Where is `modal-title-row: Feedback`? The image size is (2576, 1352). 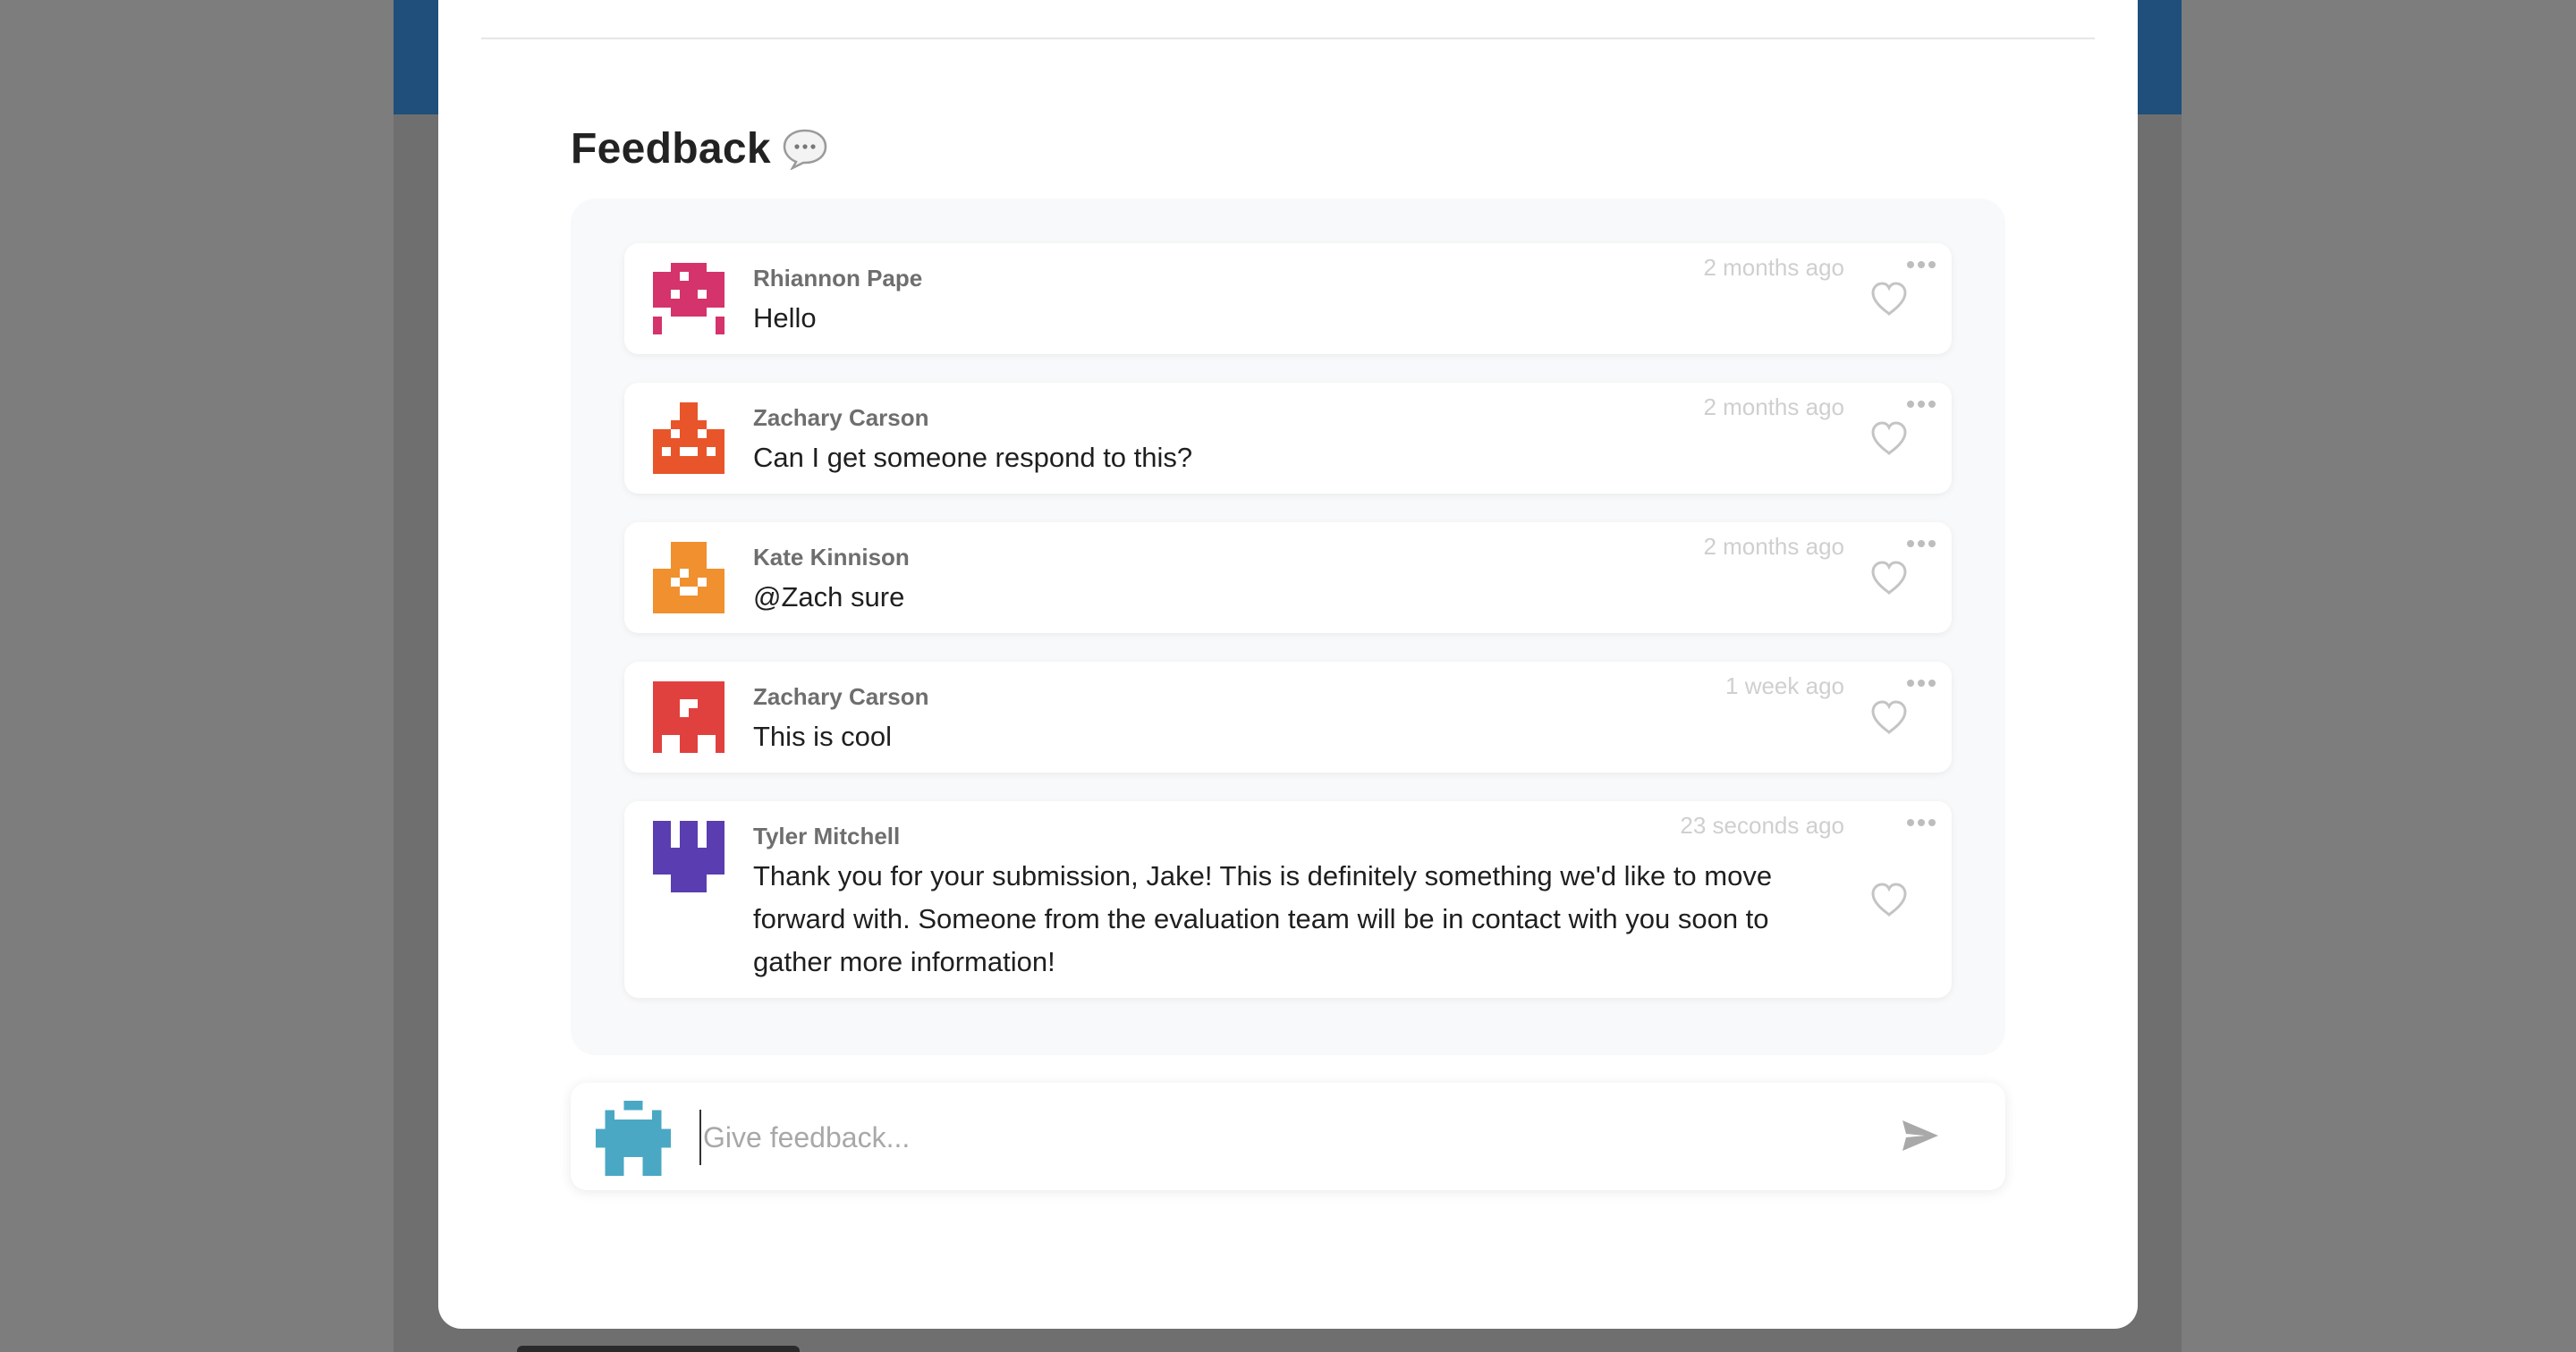
modal-title-row: Feedback is located at coordinates (699, 148).